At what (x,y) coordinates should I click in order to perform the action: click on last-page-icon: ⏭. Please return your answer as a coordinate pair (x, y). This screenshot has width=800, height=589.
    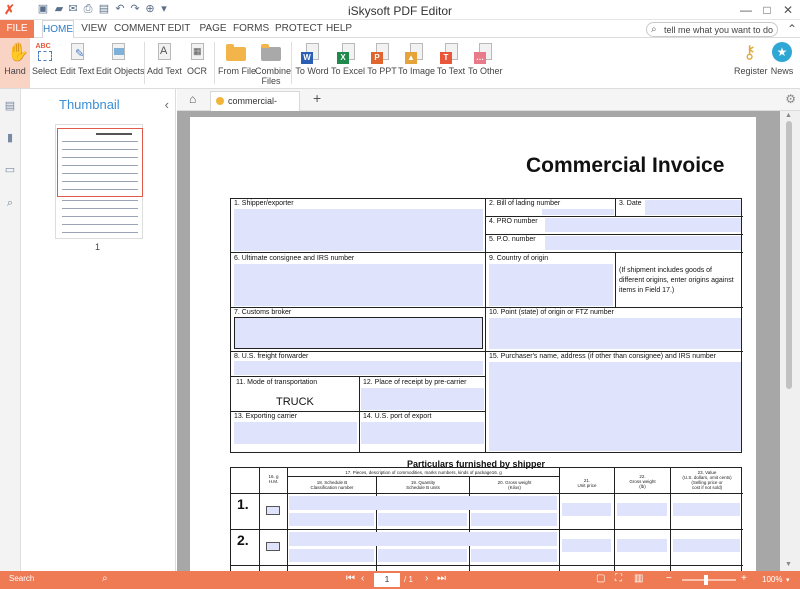
    Looking at the image, I should click on (441, 578).